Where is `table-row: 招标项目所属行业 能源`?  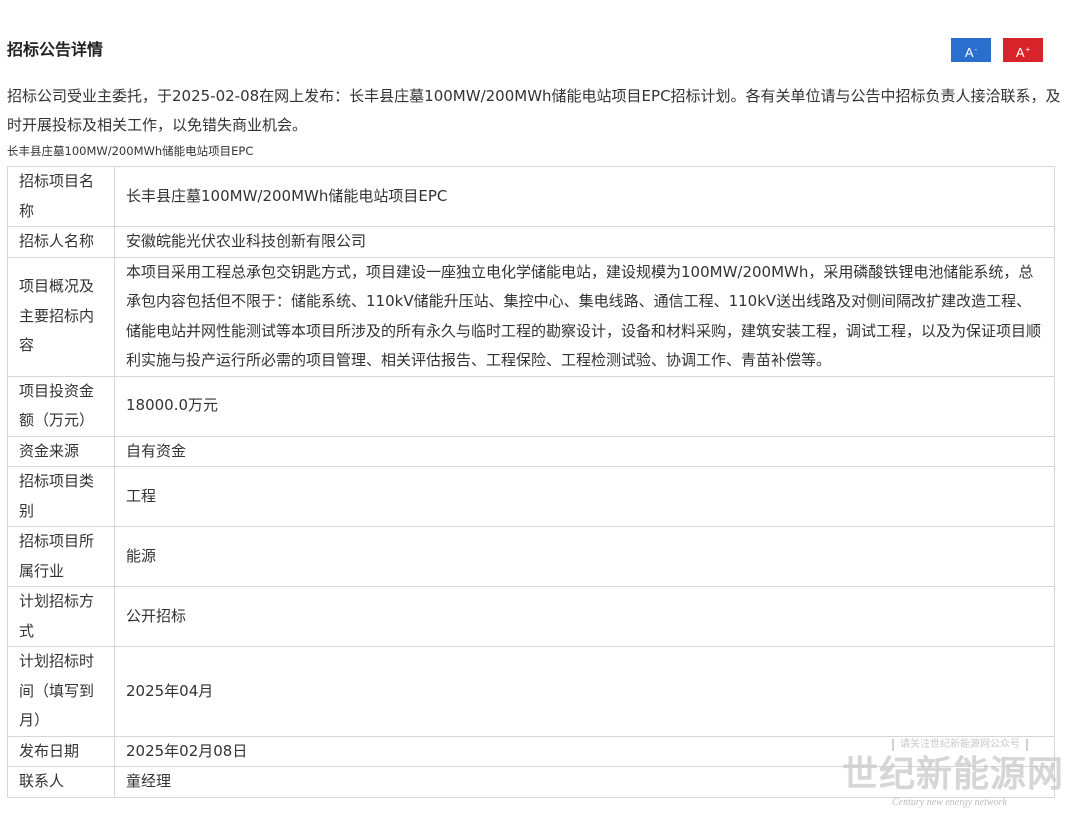 table-row: 招标项目所属行业 能源 is located at coordinates (531, 556).